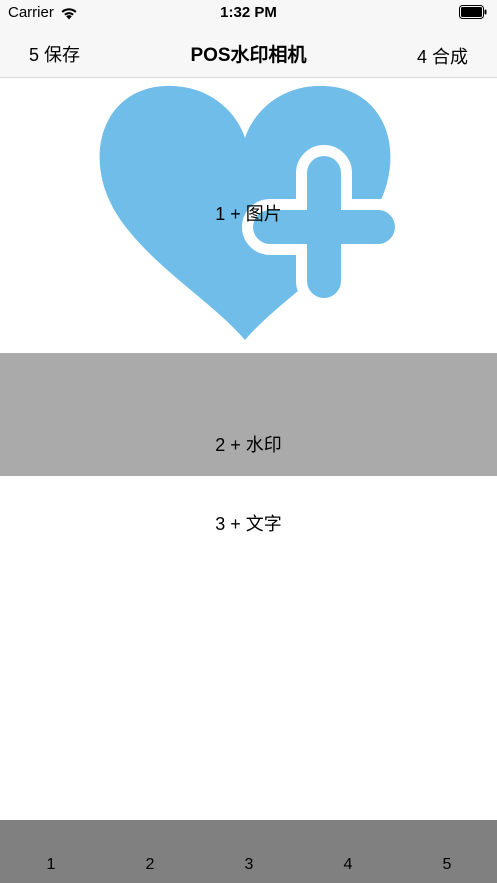 The height and width of the screenshot is (883, 497). I want to click on tab-1: 1, so click(51, 865).